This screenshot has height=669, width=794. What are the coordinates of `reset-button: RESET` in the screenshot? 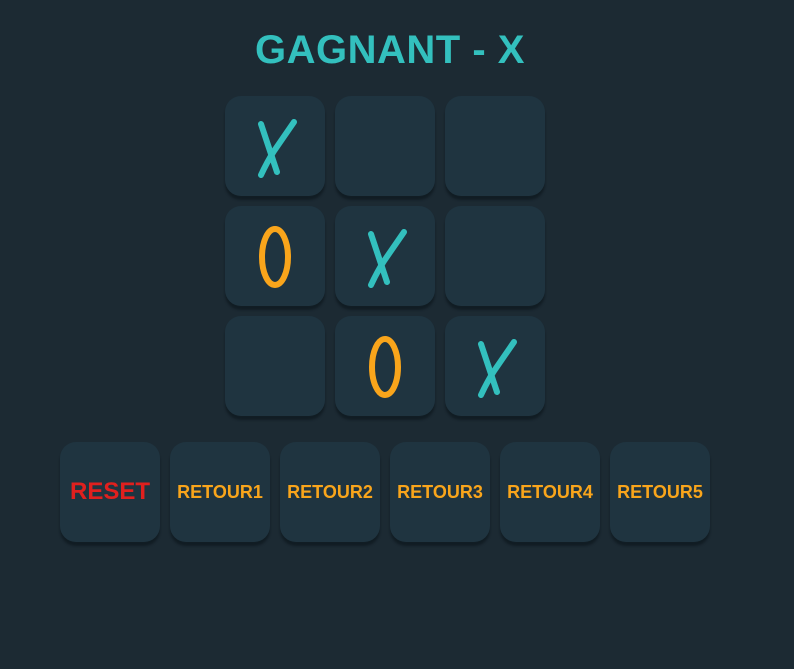 It's located at (110, 492).